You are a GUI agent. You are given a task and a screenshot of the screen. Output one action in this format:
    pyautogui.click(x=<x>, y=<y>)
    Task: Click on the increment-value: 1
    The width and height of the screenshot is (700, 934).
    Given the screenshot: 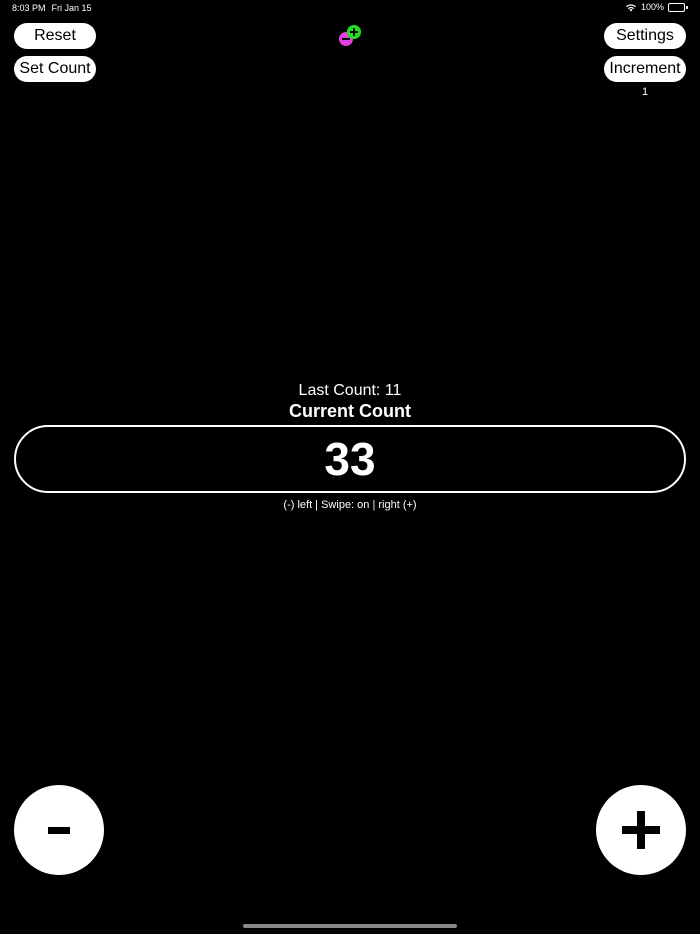 What is the action you would take?
    pyautogui.click(x=645, y=92)
    